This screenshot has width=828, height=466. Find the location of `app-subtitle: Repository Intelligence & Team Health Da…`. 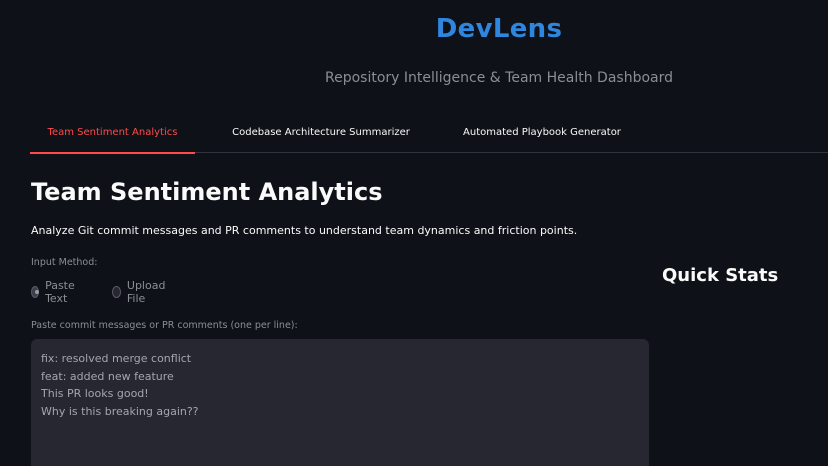

app-subtitle: Repository Intelligence & Team Health Da… is located at coordinates (499, 78).